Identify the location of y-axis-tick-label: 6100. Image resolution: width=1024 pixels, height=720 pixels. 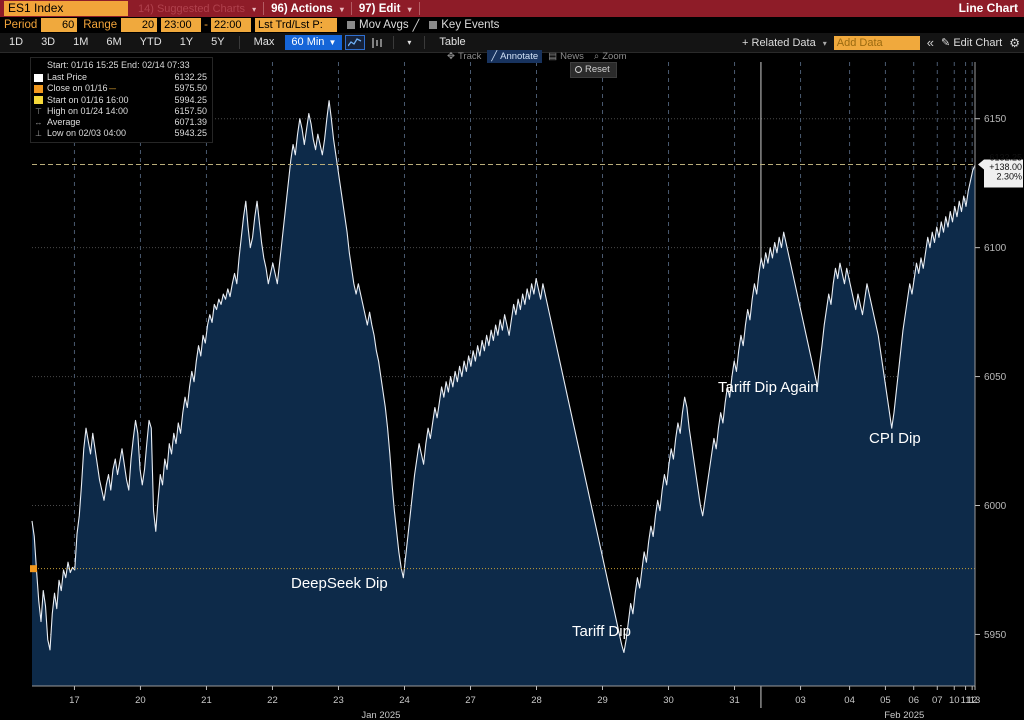
(995, 248).